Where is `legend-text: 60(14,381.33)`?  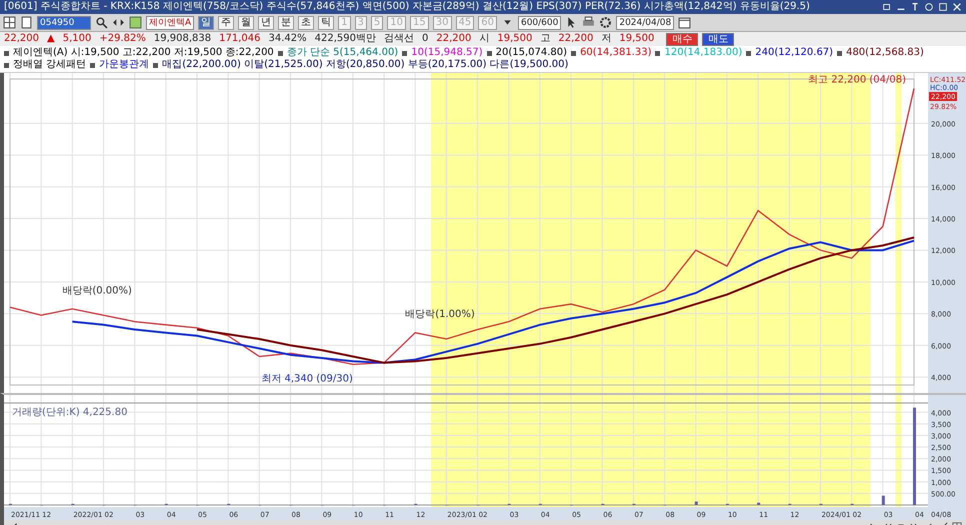
legend-text: 60(14,381.33) is located at coordinates (616, 53).